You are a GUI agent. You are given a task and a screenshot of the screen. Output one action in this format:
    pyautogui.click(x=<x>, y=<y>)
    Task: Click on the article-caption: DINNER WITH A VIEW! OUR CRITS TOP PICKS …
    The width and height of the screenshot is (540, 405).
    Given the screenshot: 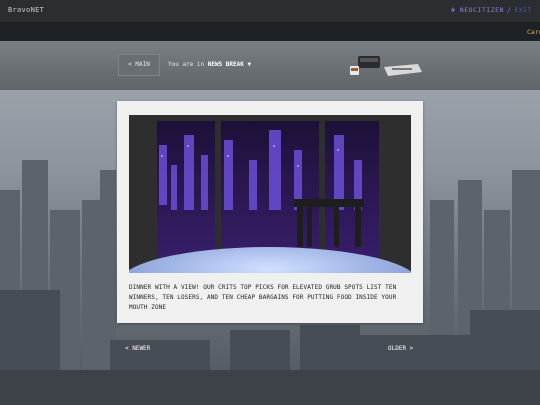 What is the action you would take?
    pyautogui.click(x=271, y=298)
    